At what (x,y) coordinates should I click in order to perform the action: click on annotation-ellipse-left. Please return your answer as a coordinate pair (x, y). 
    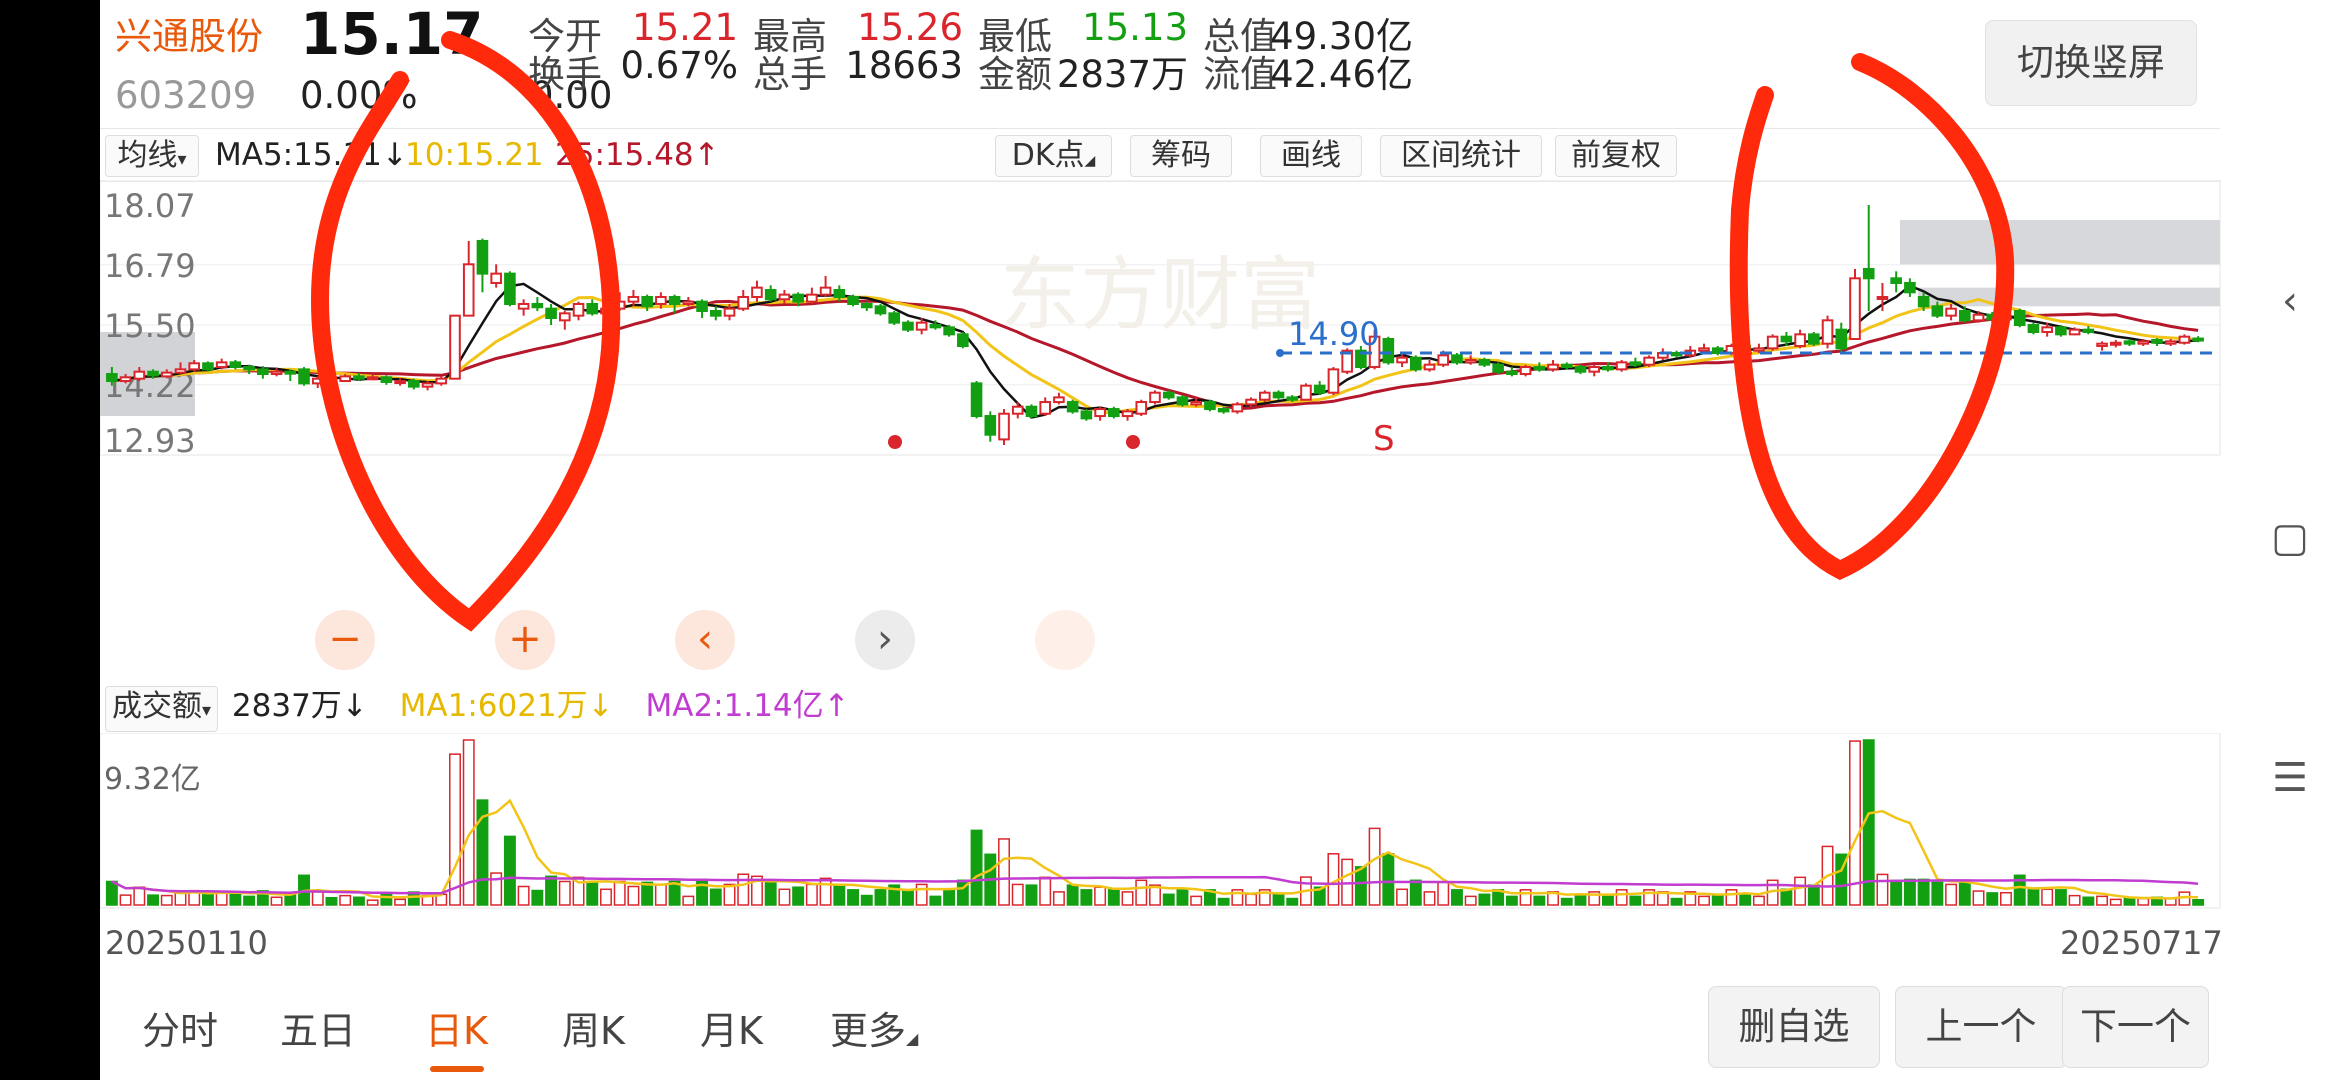
    Looking at the image, I should click on (465, 331).